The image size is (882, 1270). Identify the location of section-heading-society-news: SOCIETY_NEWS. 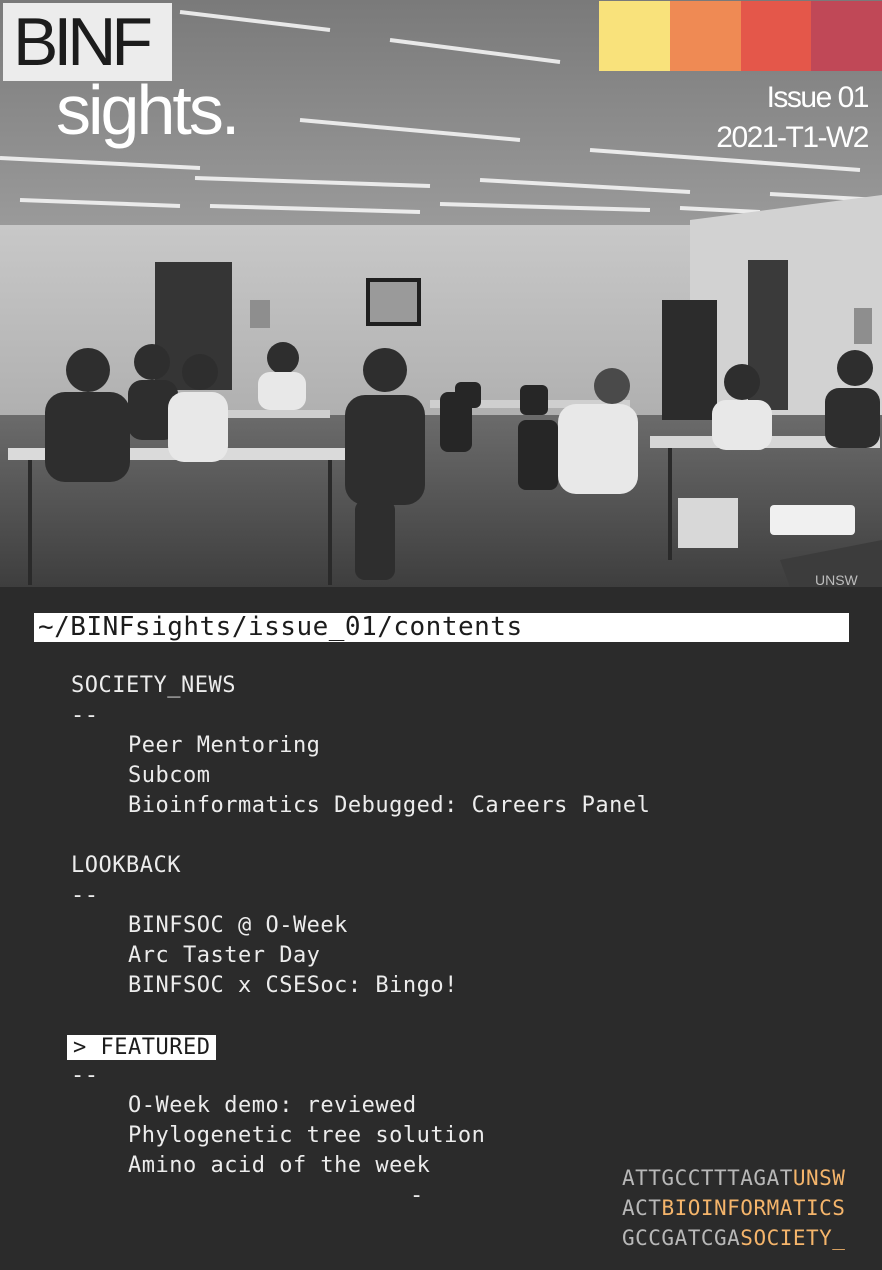
(153, 685).